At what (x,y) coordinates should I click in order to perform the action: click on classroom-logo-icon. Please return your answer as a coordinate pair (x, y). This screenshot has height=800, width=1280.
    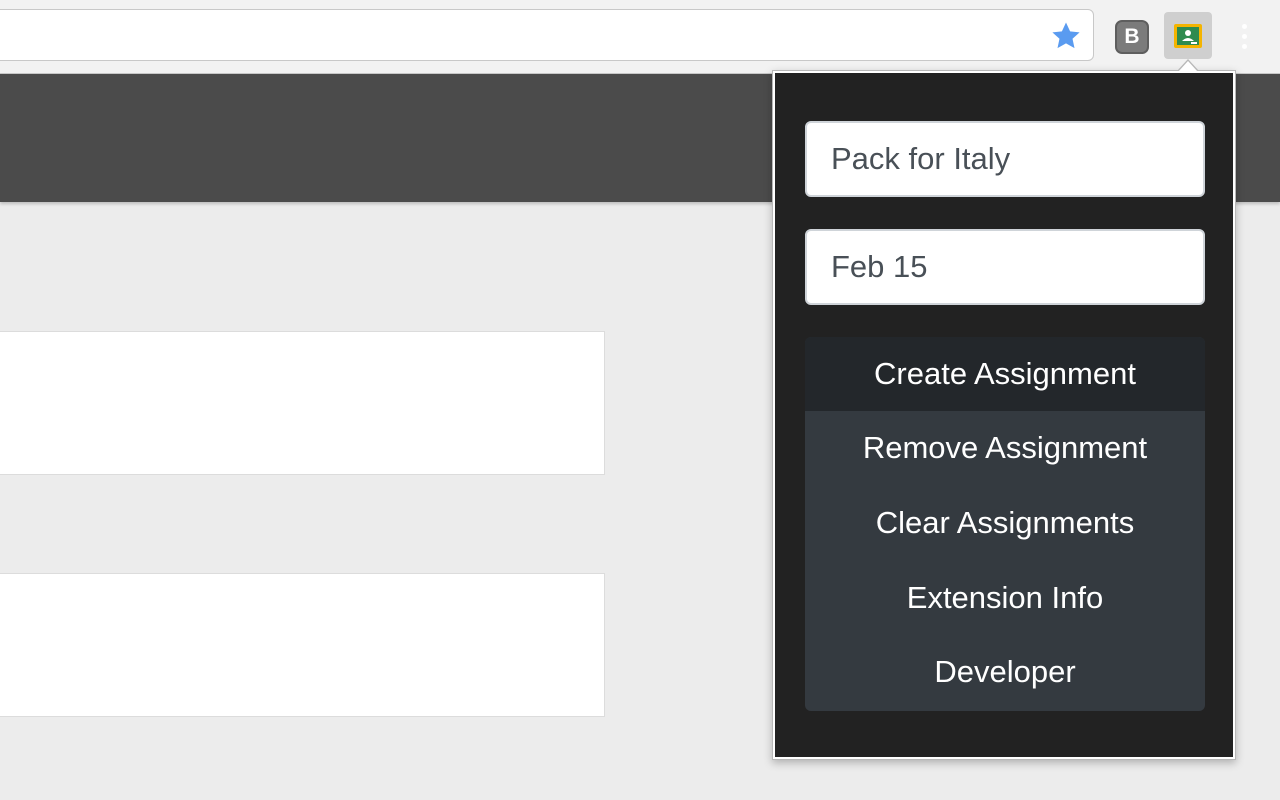
    Looking at the image, I should click on (1188, 36).